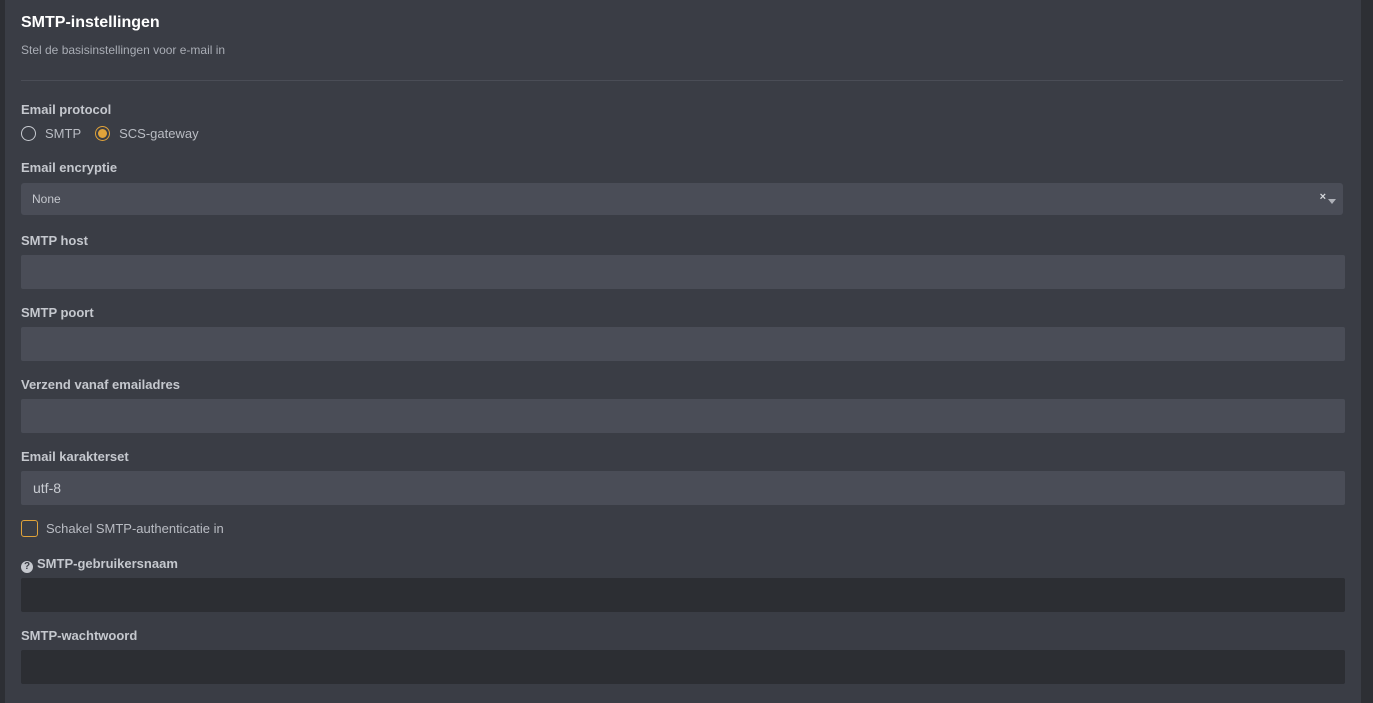 The image size is (1373, 703). Describe the element at coordinates (123, 50) in the screenshot. I see `section-subtitle: Stel de basisinstellingen voor e-mail in` at that location.